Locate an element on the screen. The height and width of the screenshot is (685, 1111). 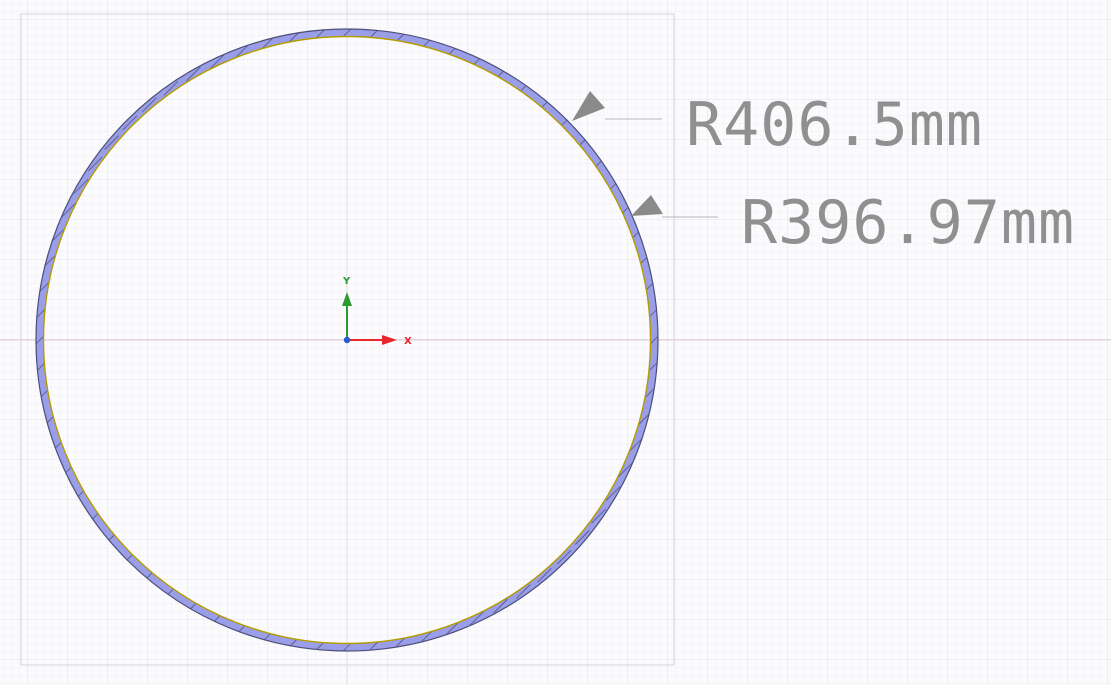
origin-point is located at coordinates (347, 340).